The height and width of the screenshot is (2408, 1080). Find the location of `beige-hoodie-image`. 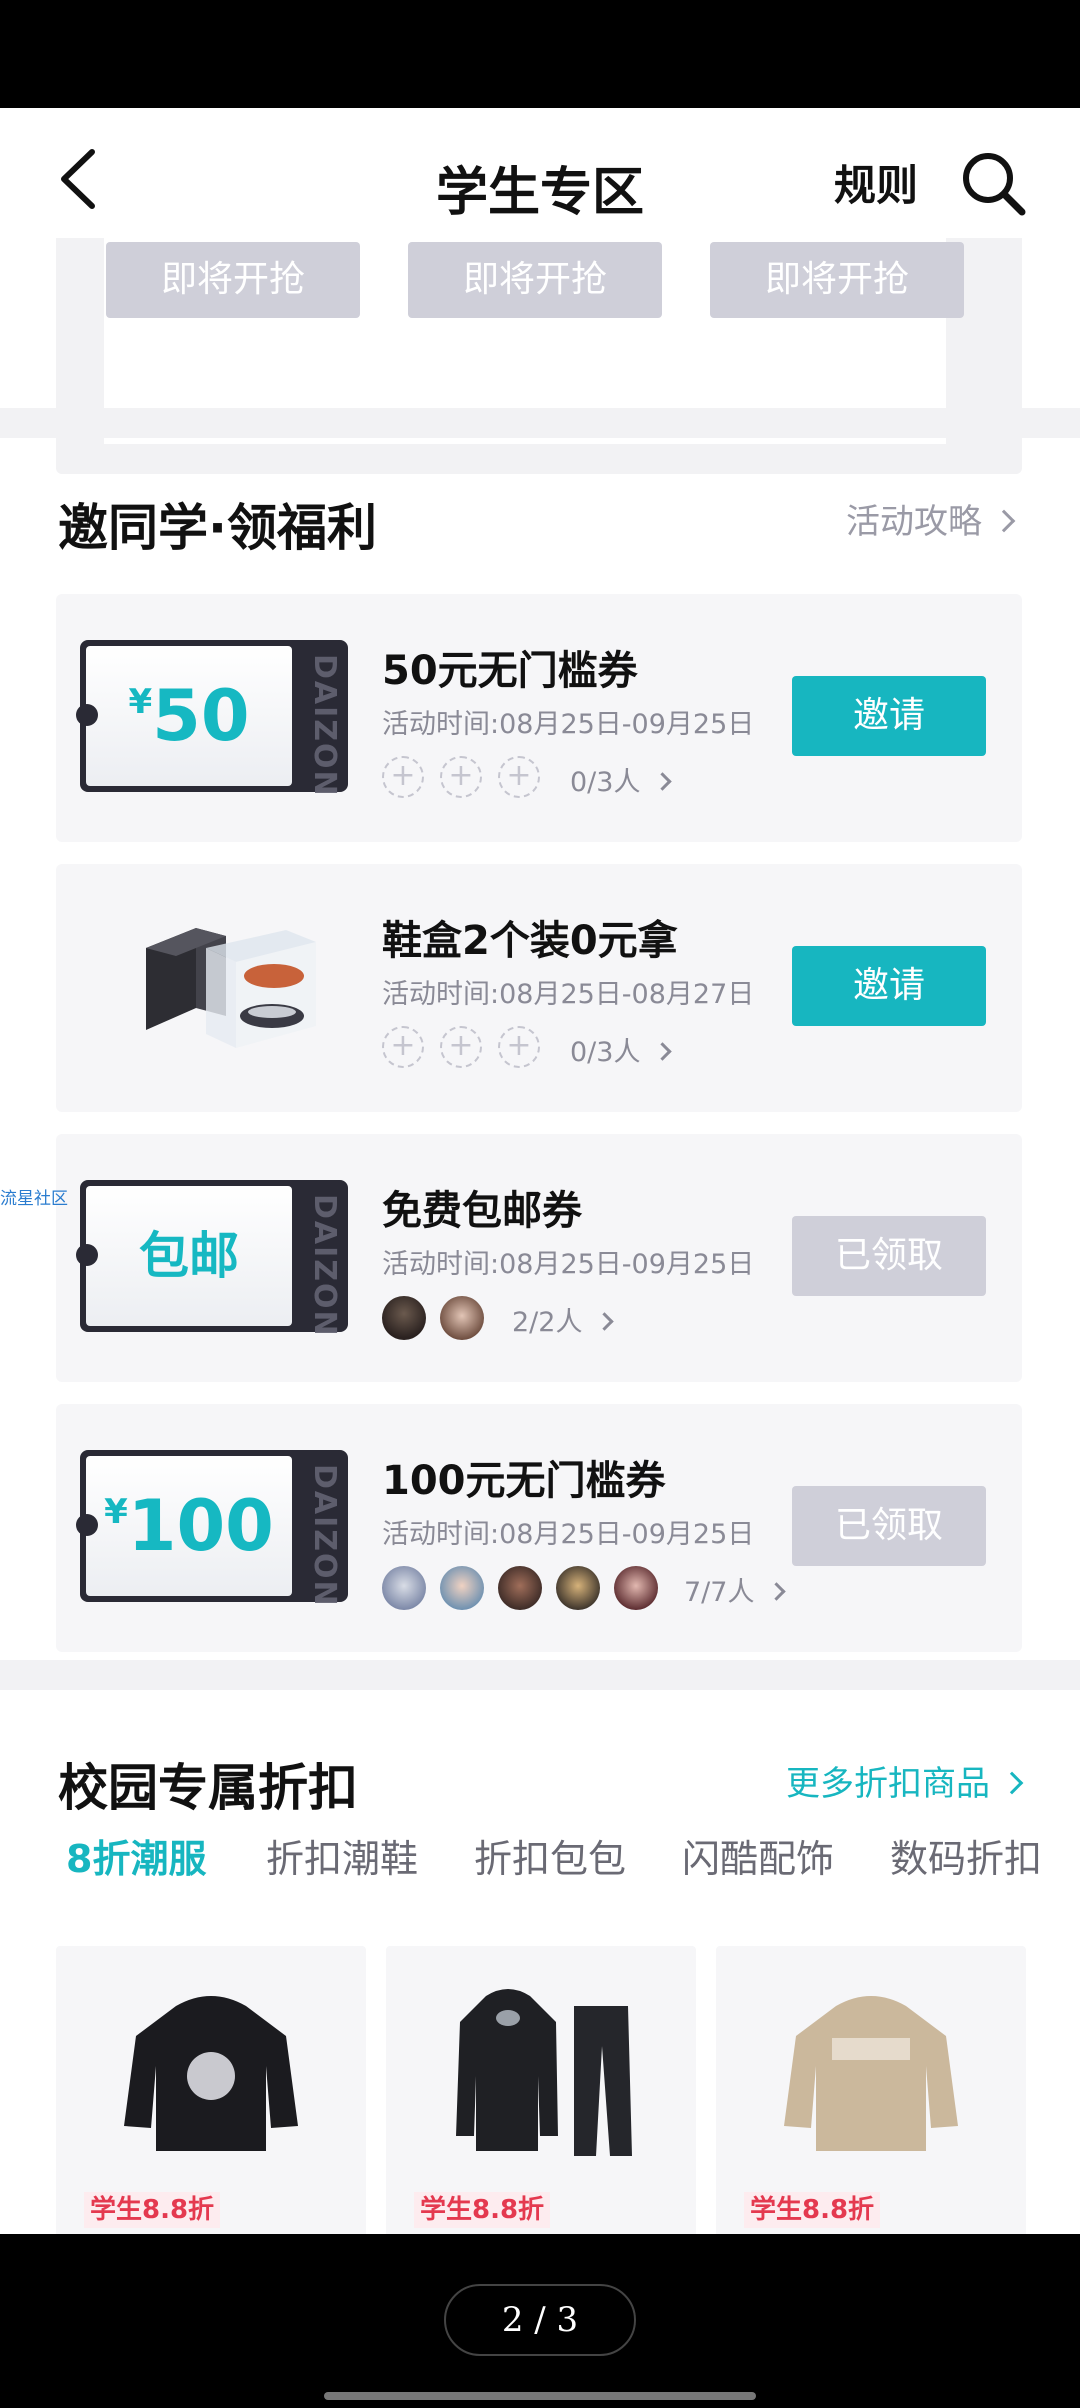

beige-hoodie-image is located at coordinates (871, 2073).